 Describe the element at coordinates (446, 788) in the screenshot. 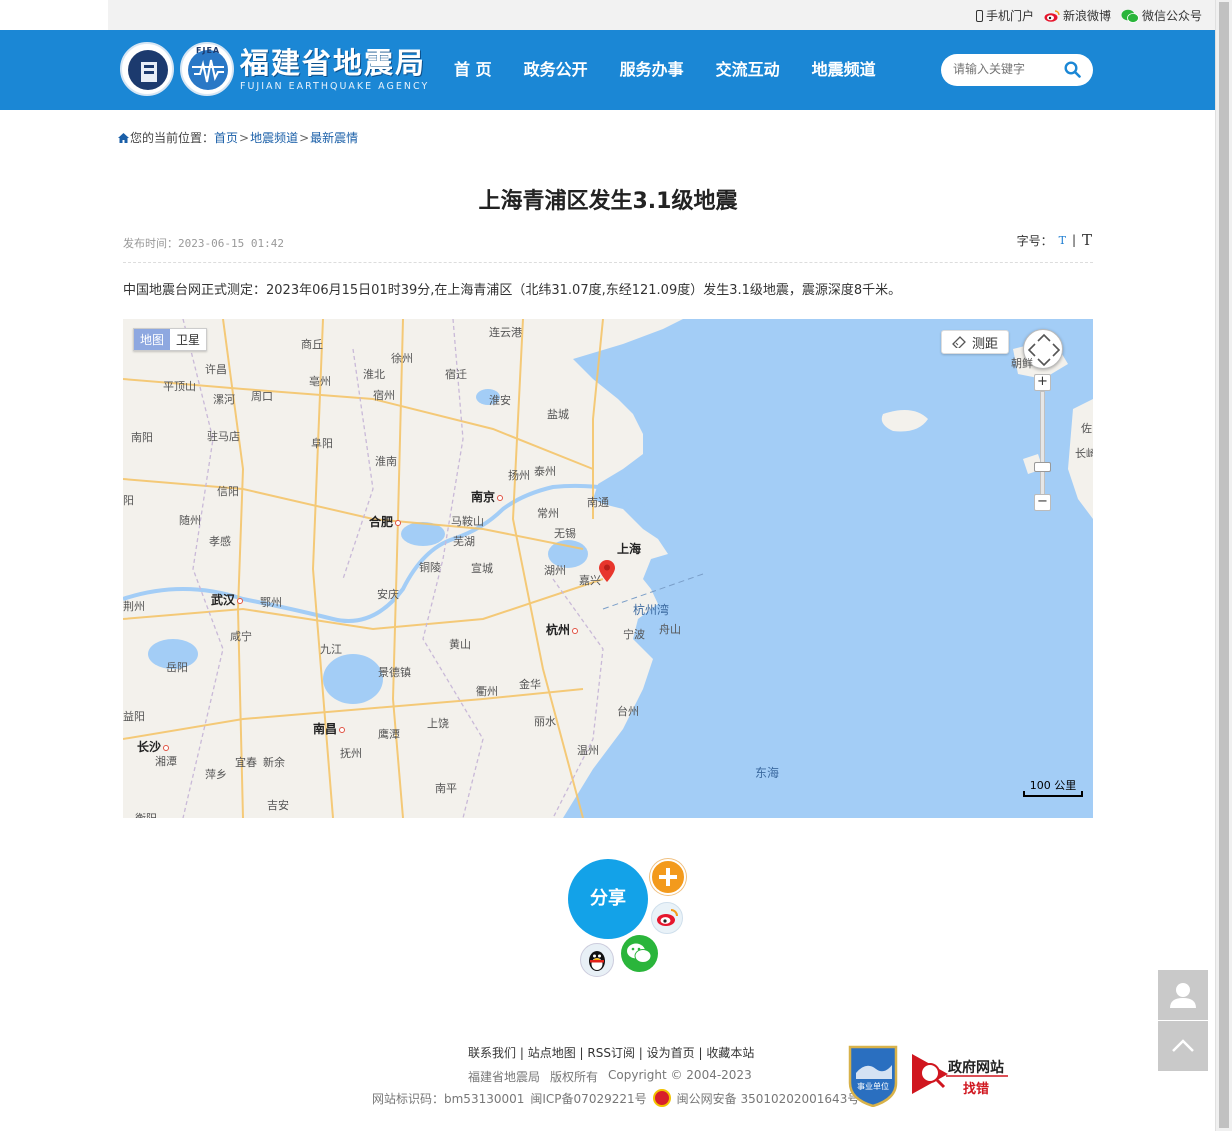

I see `map-city-label: 南平` at that location.